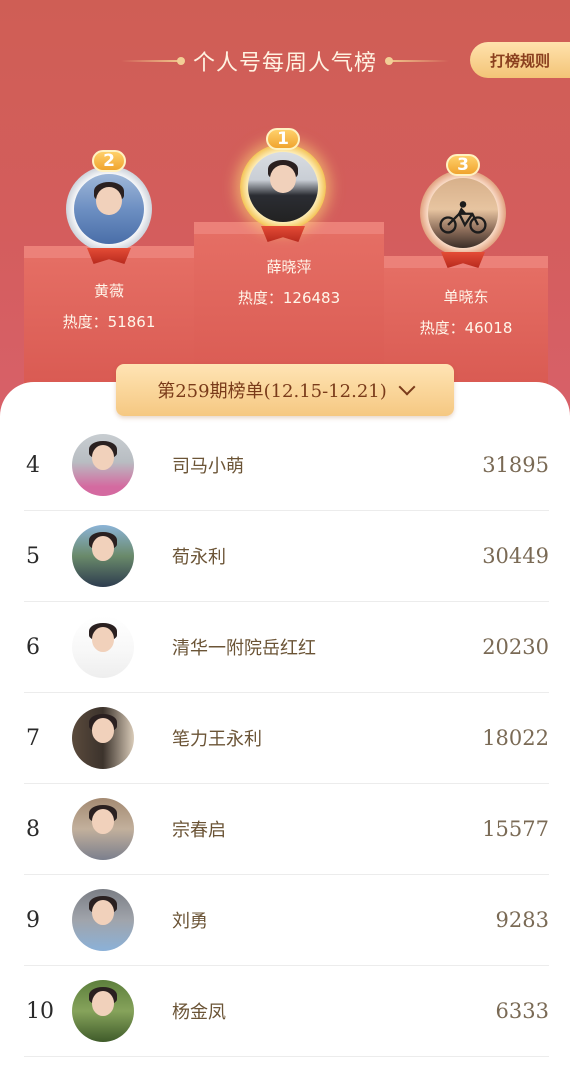  Describe the element at coordinates (272, 391) in the screenshot. I see `period-label: 第259期榜单(12.15-12.21)` at that location.